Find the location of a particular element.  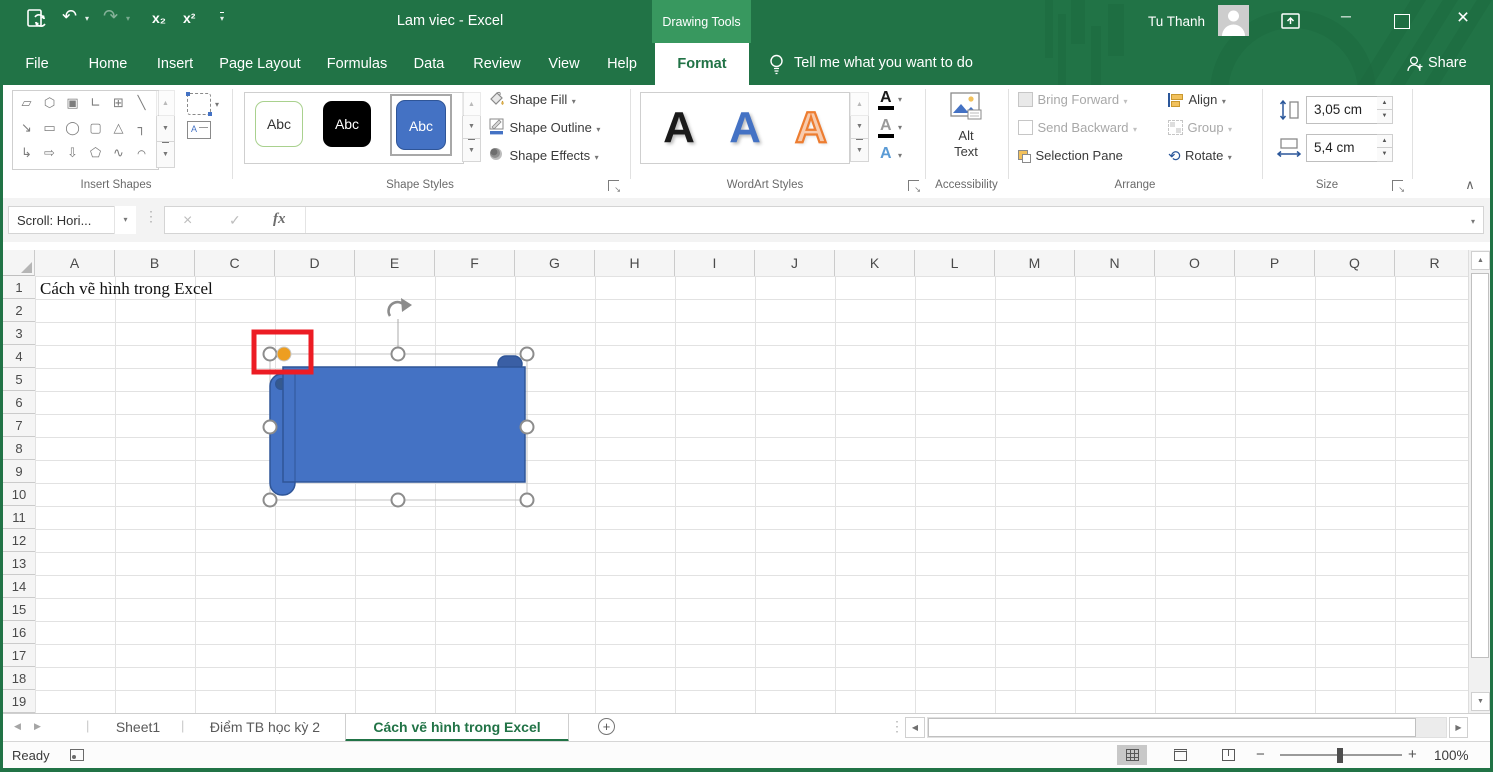

shape-styles-more-button: ▼ is located at coordinates (471, 150).